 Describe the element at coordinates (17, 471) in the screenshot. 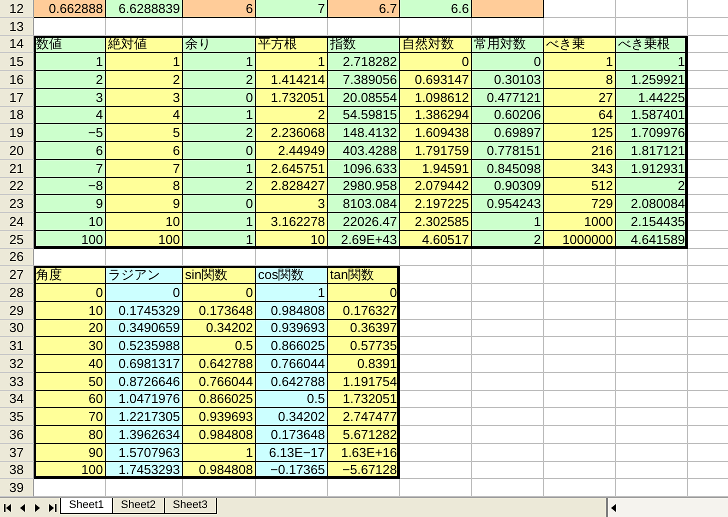

I see `row-number: 38` at that location.